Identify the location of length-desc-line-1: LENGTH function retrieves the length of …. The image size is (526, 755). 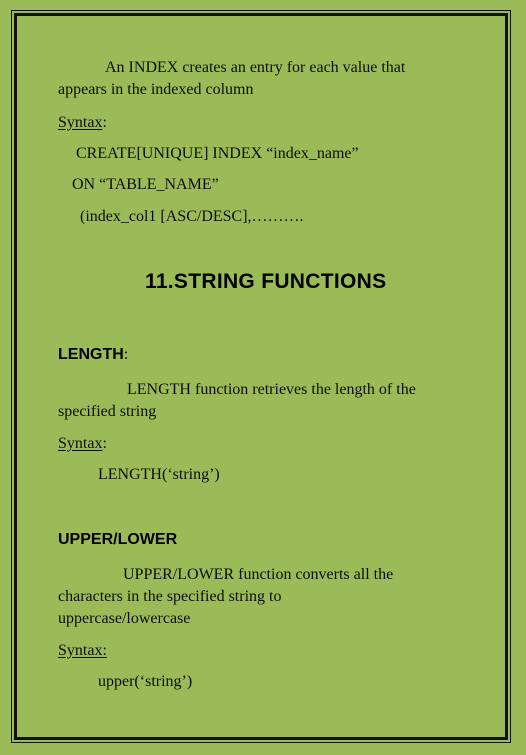
(271, 389).